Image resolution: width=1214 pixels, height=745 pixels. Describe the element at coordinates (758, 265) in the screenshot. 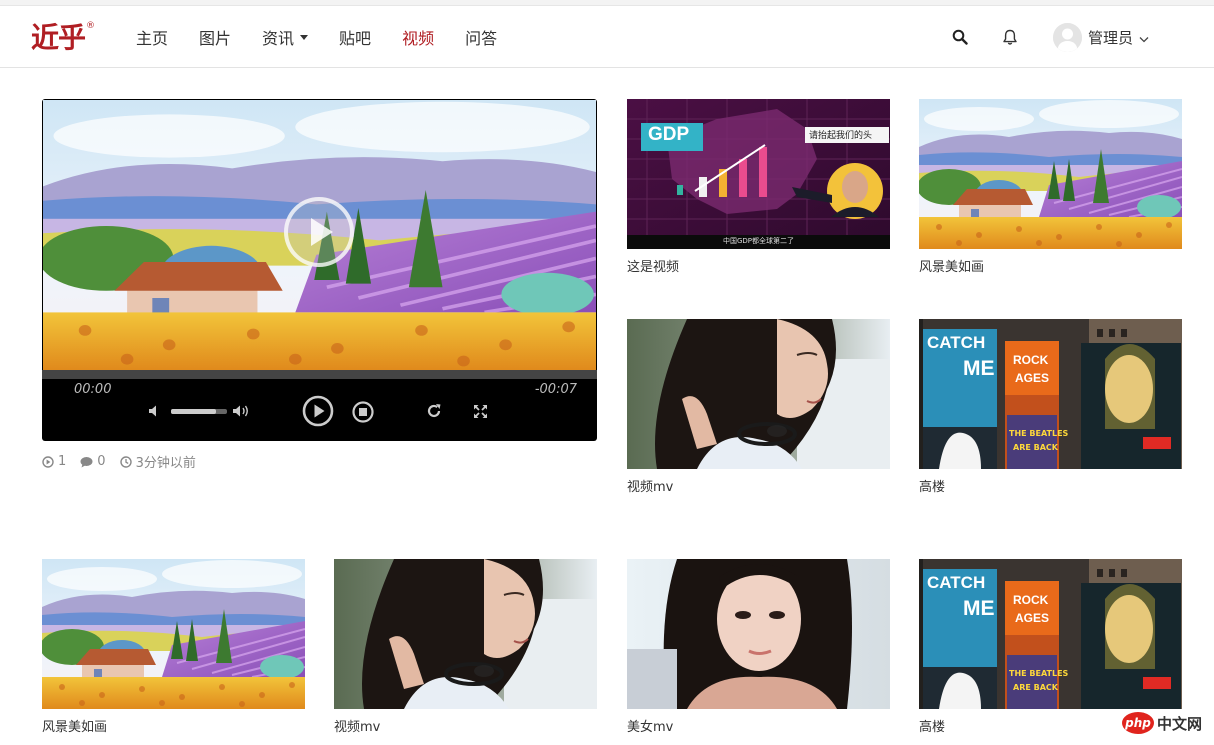

I see `video-title: 这是视频` at that location.